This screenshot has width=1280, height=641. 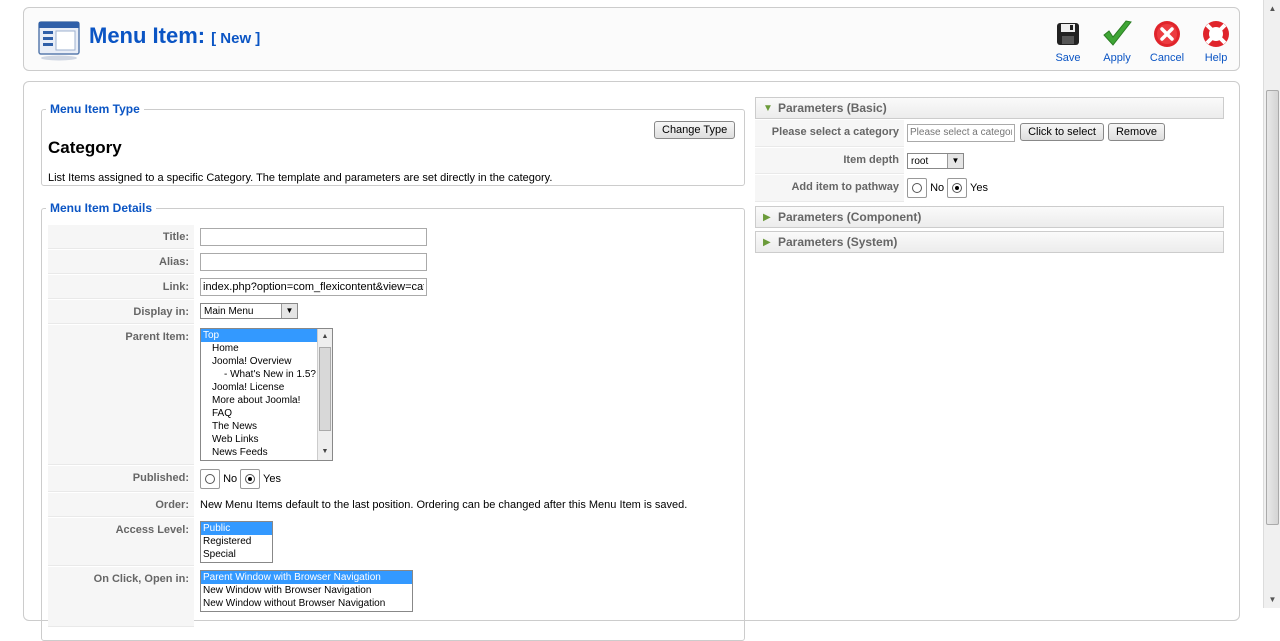 I want to click on pathway-row: Add item to pathway No Yes, so click(x=989, y=188).